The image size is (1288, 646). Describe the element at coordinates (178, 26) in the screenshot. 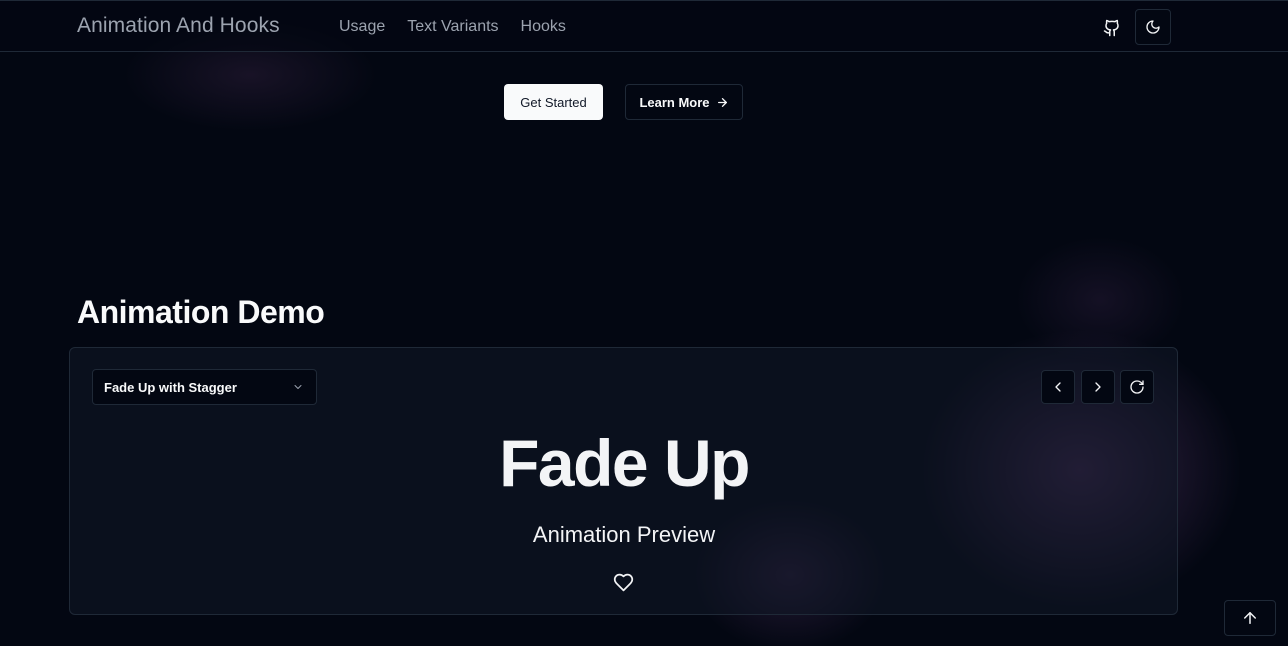

I see `brand-title: Animation And Hooks` at that location.